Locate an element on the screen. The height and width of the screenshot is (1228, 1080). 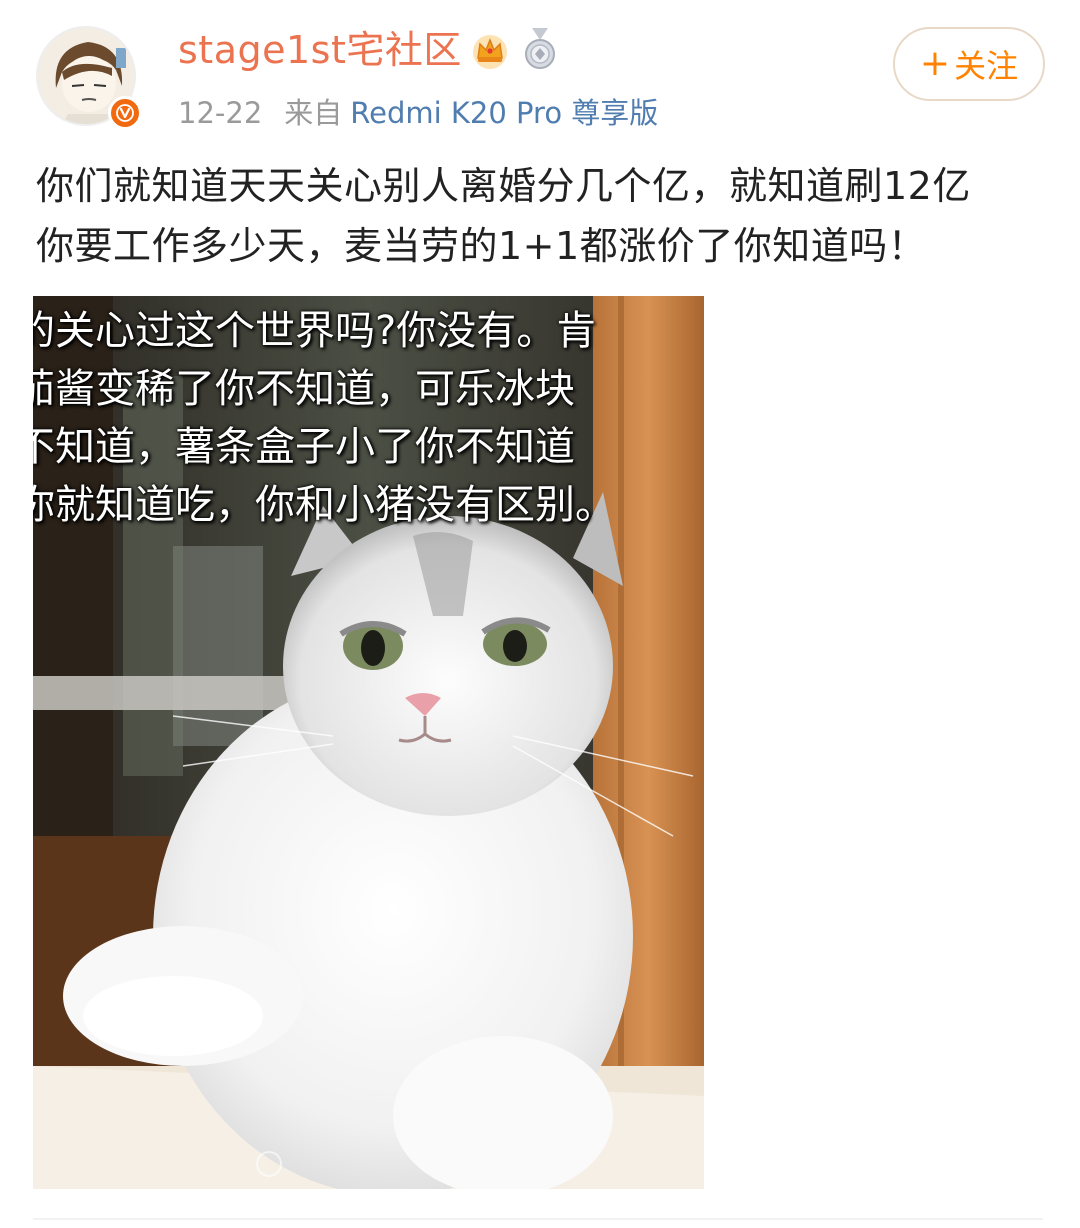
caption-line: 不知道，薯条盒子小了你不知道 is located at coordinates (304, 447).